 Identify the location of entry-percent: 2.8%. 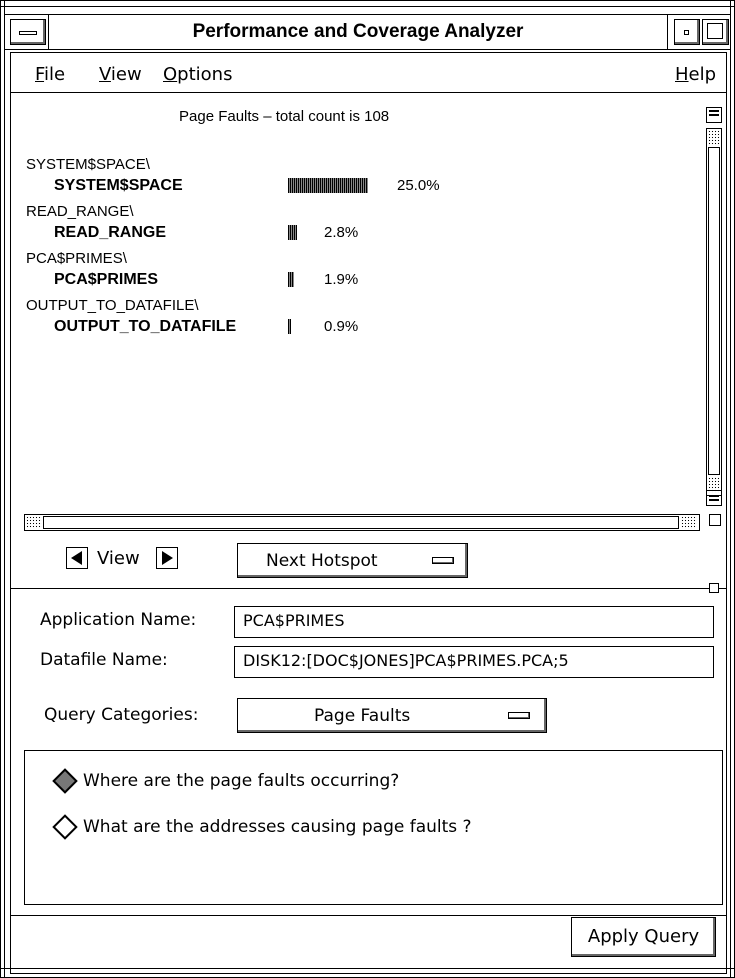
(341, 232).